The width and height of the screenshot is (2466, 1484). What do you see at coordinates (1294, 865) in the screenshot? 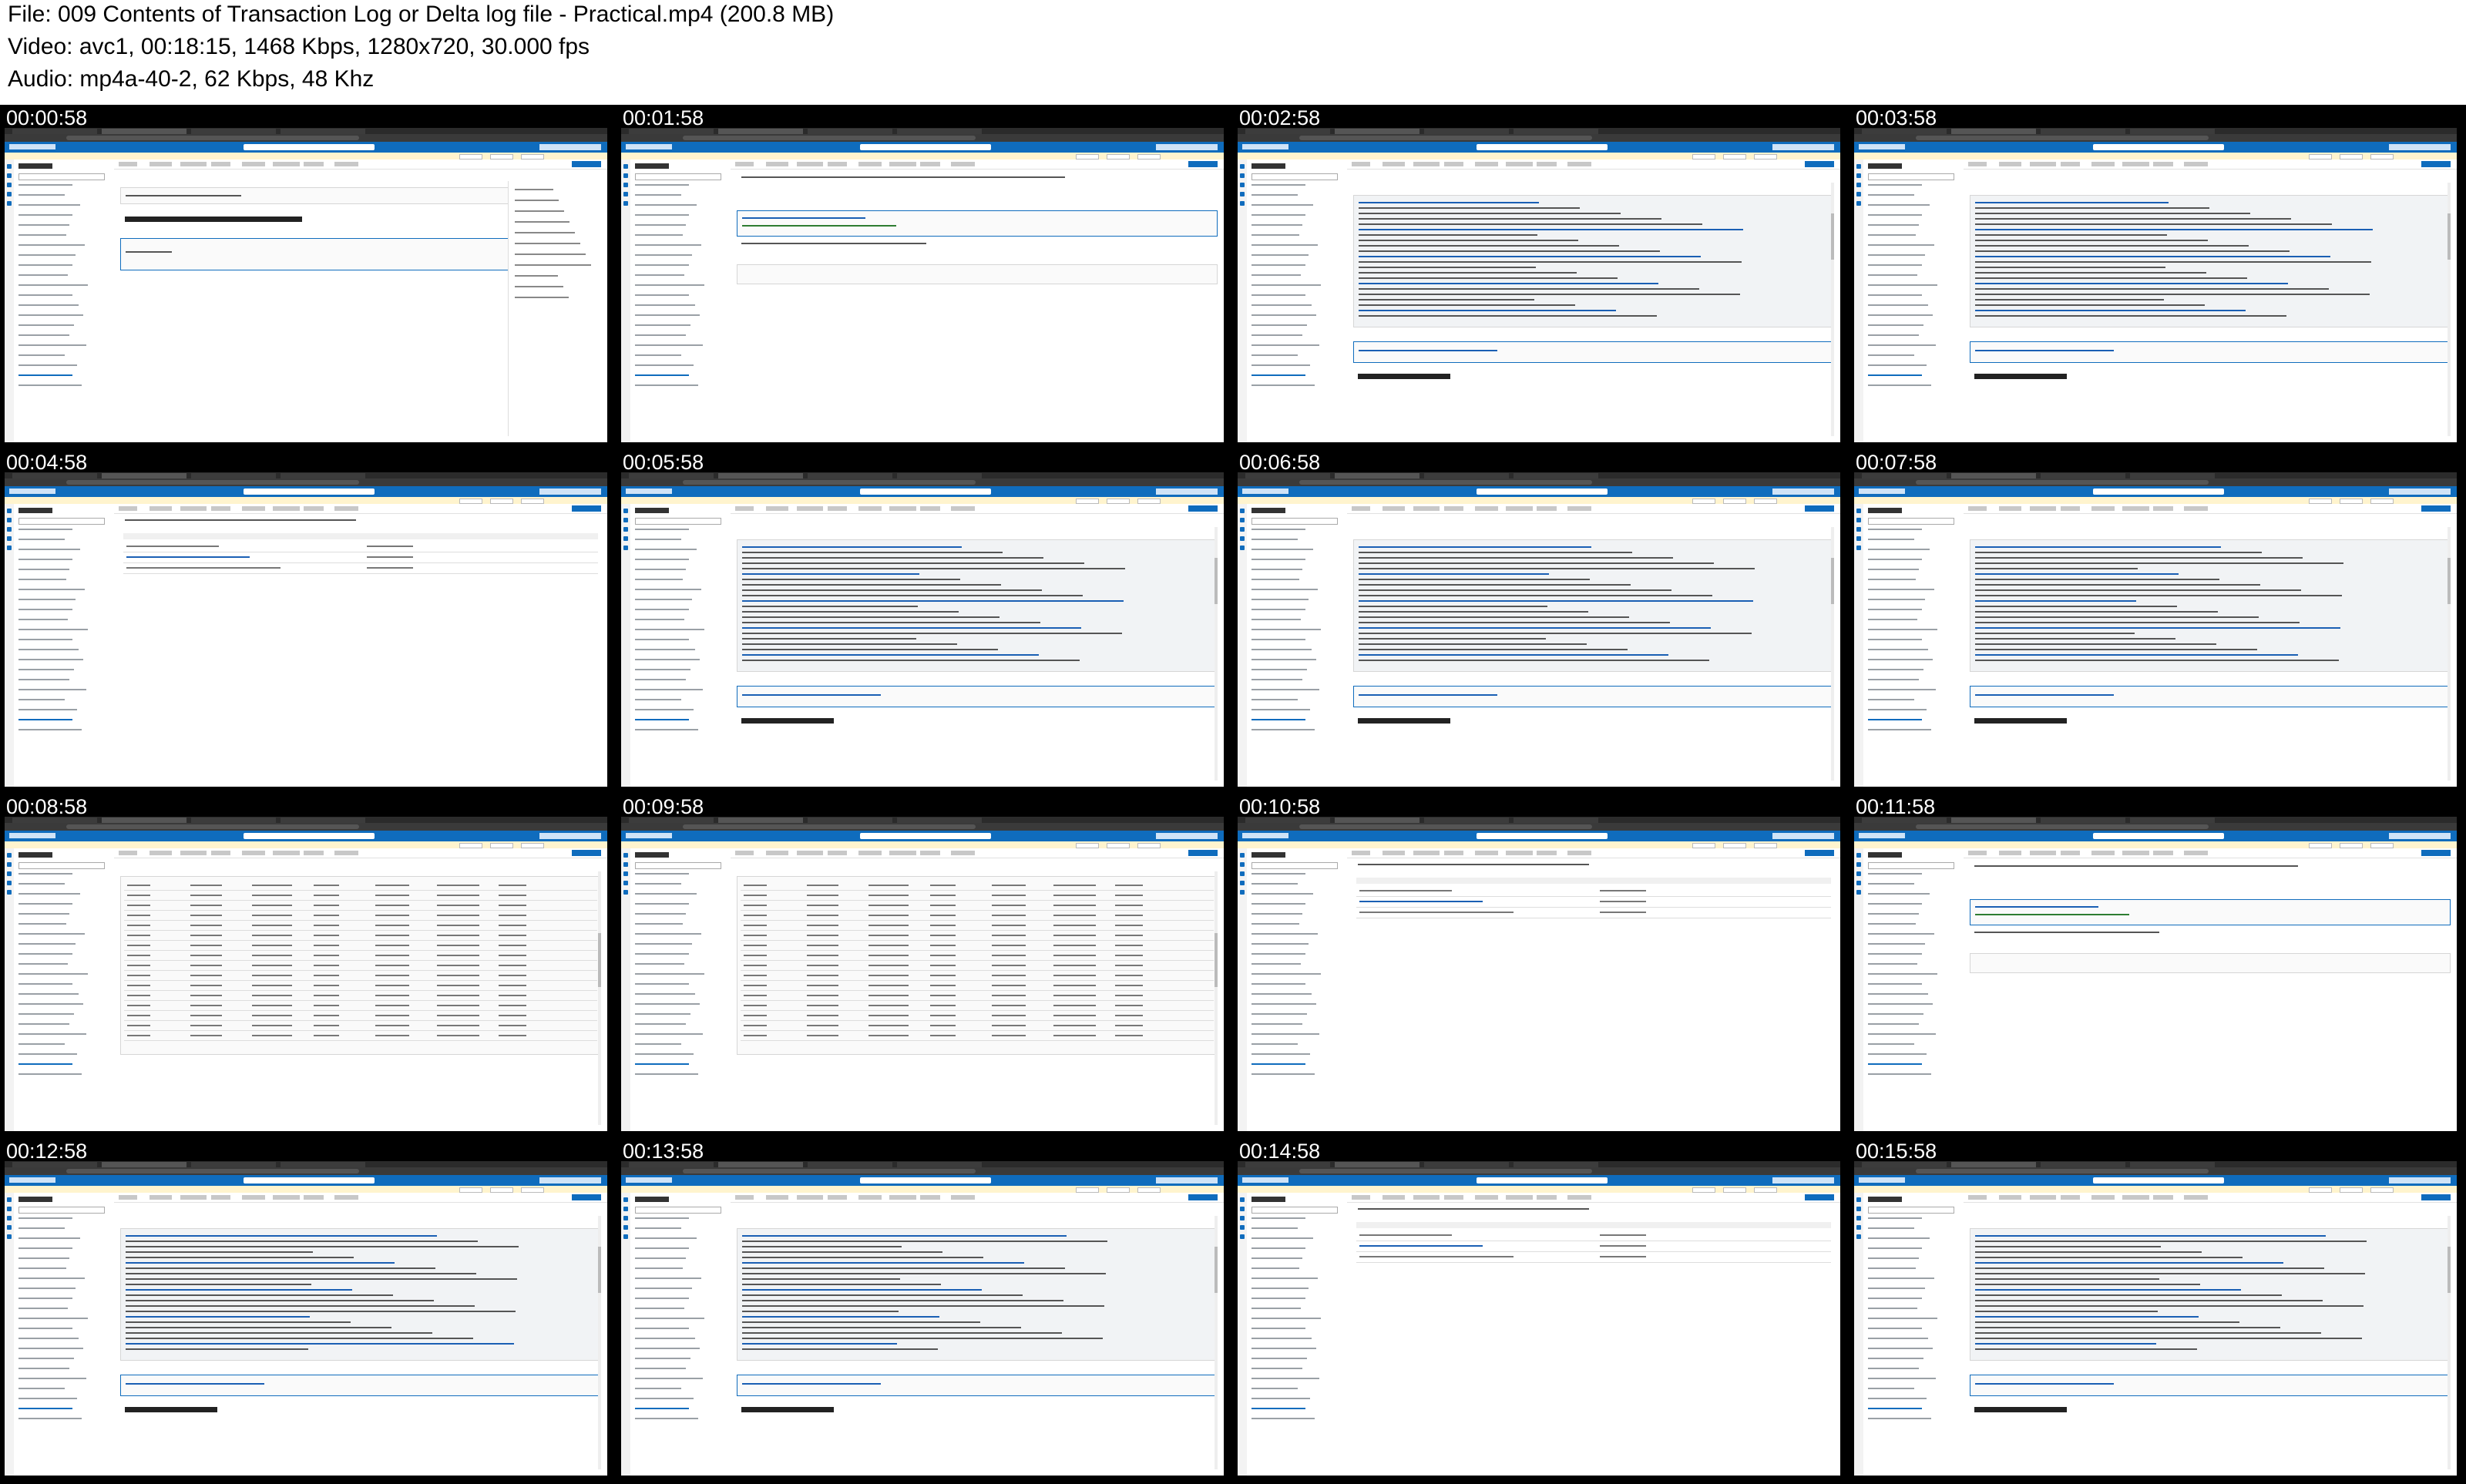
I see `filter-input` at bounding box center [1294, 865].